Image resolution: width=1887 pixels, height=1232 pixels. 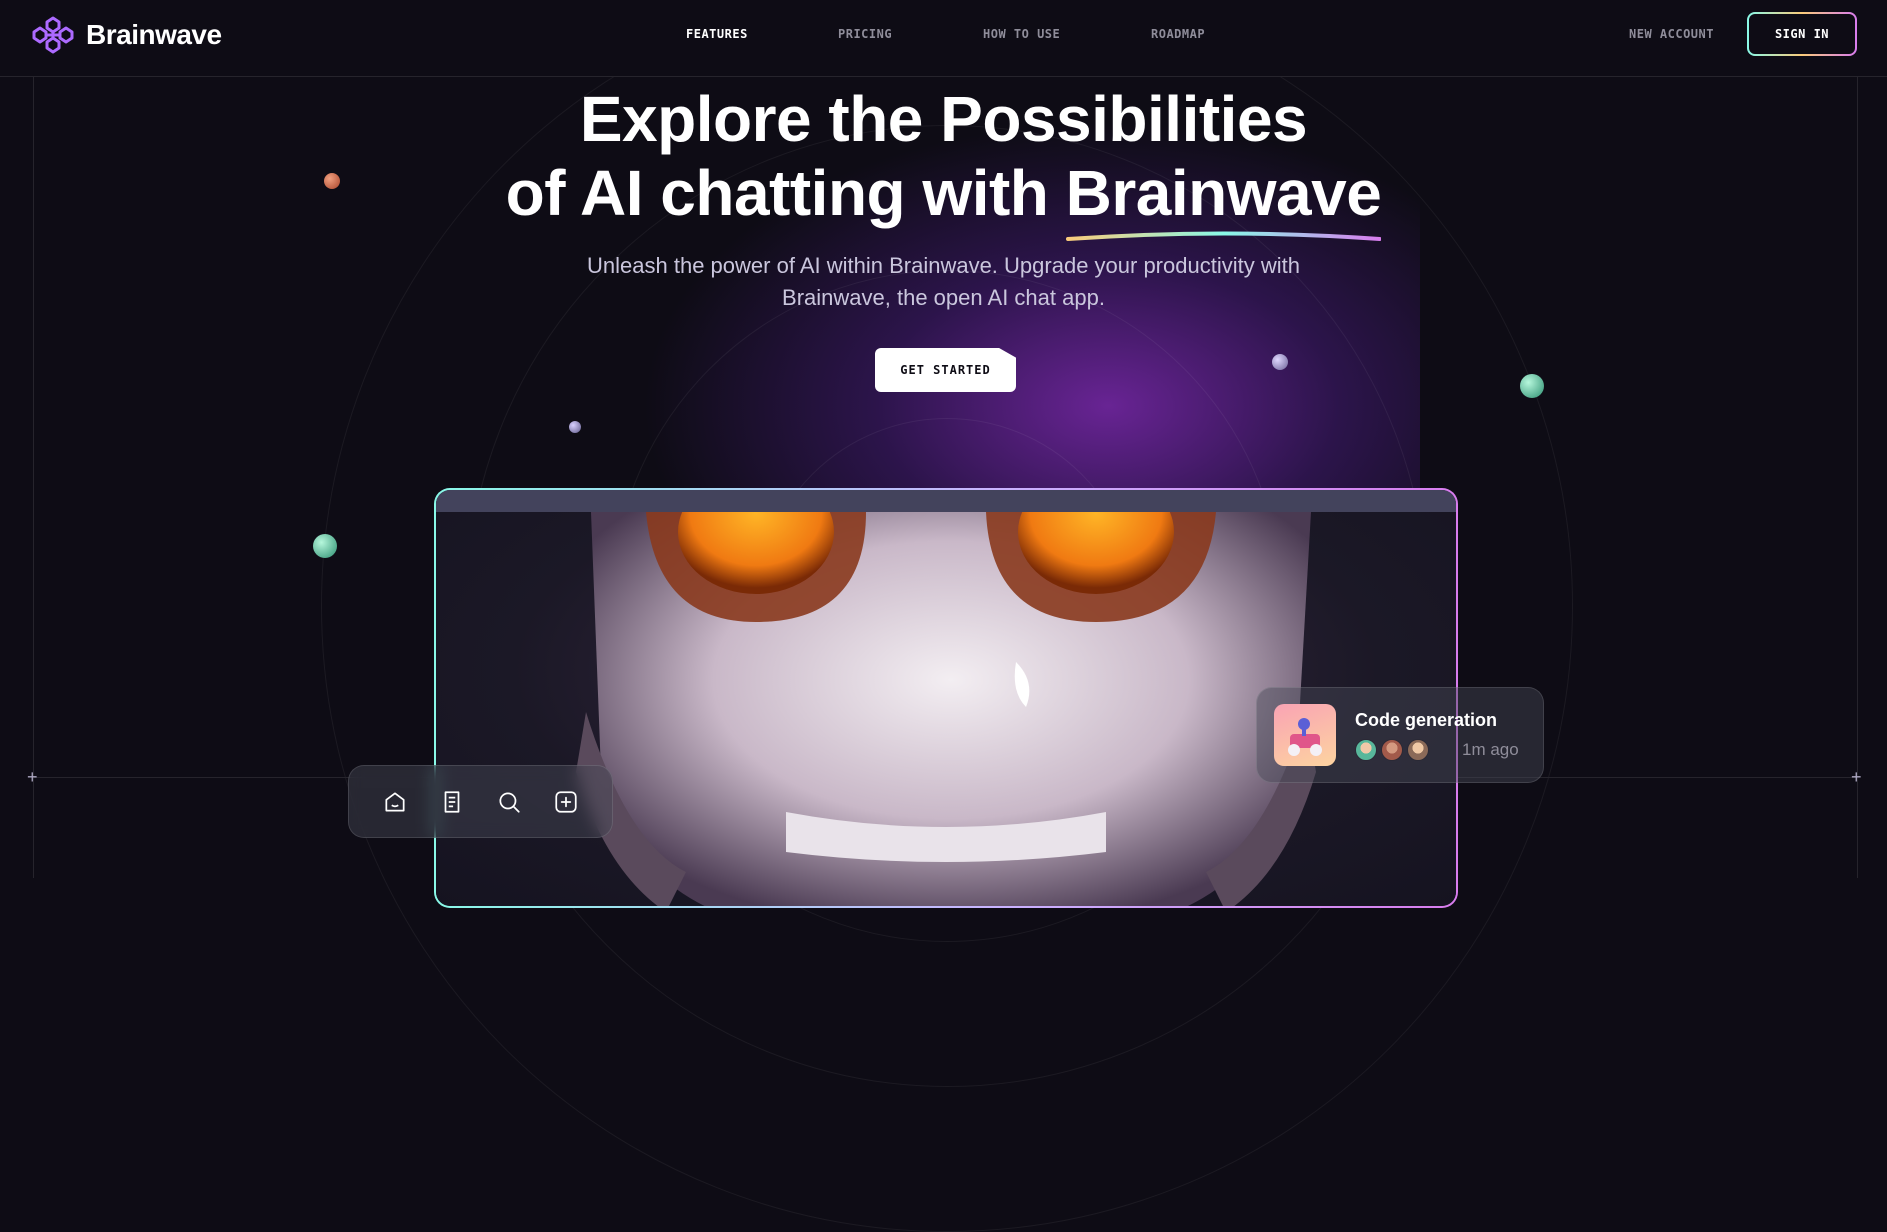 I want to click on home-icon, so click(x=395, y=802).